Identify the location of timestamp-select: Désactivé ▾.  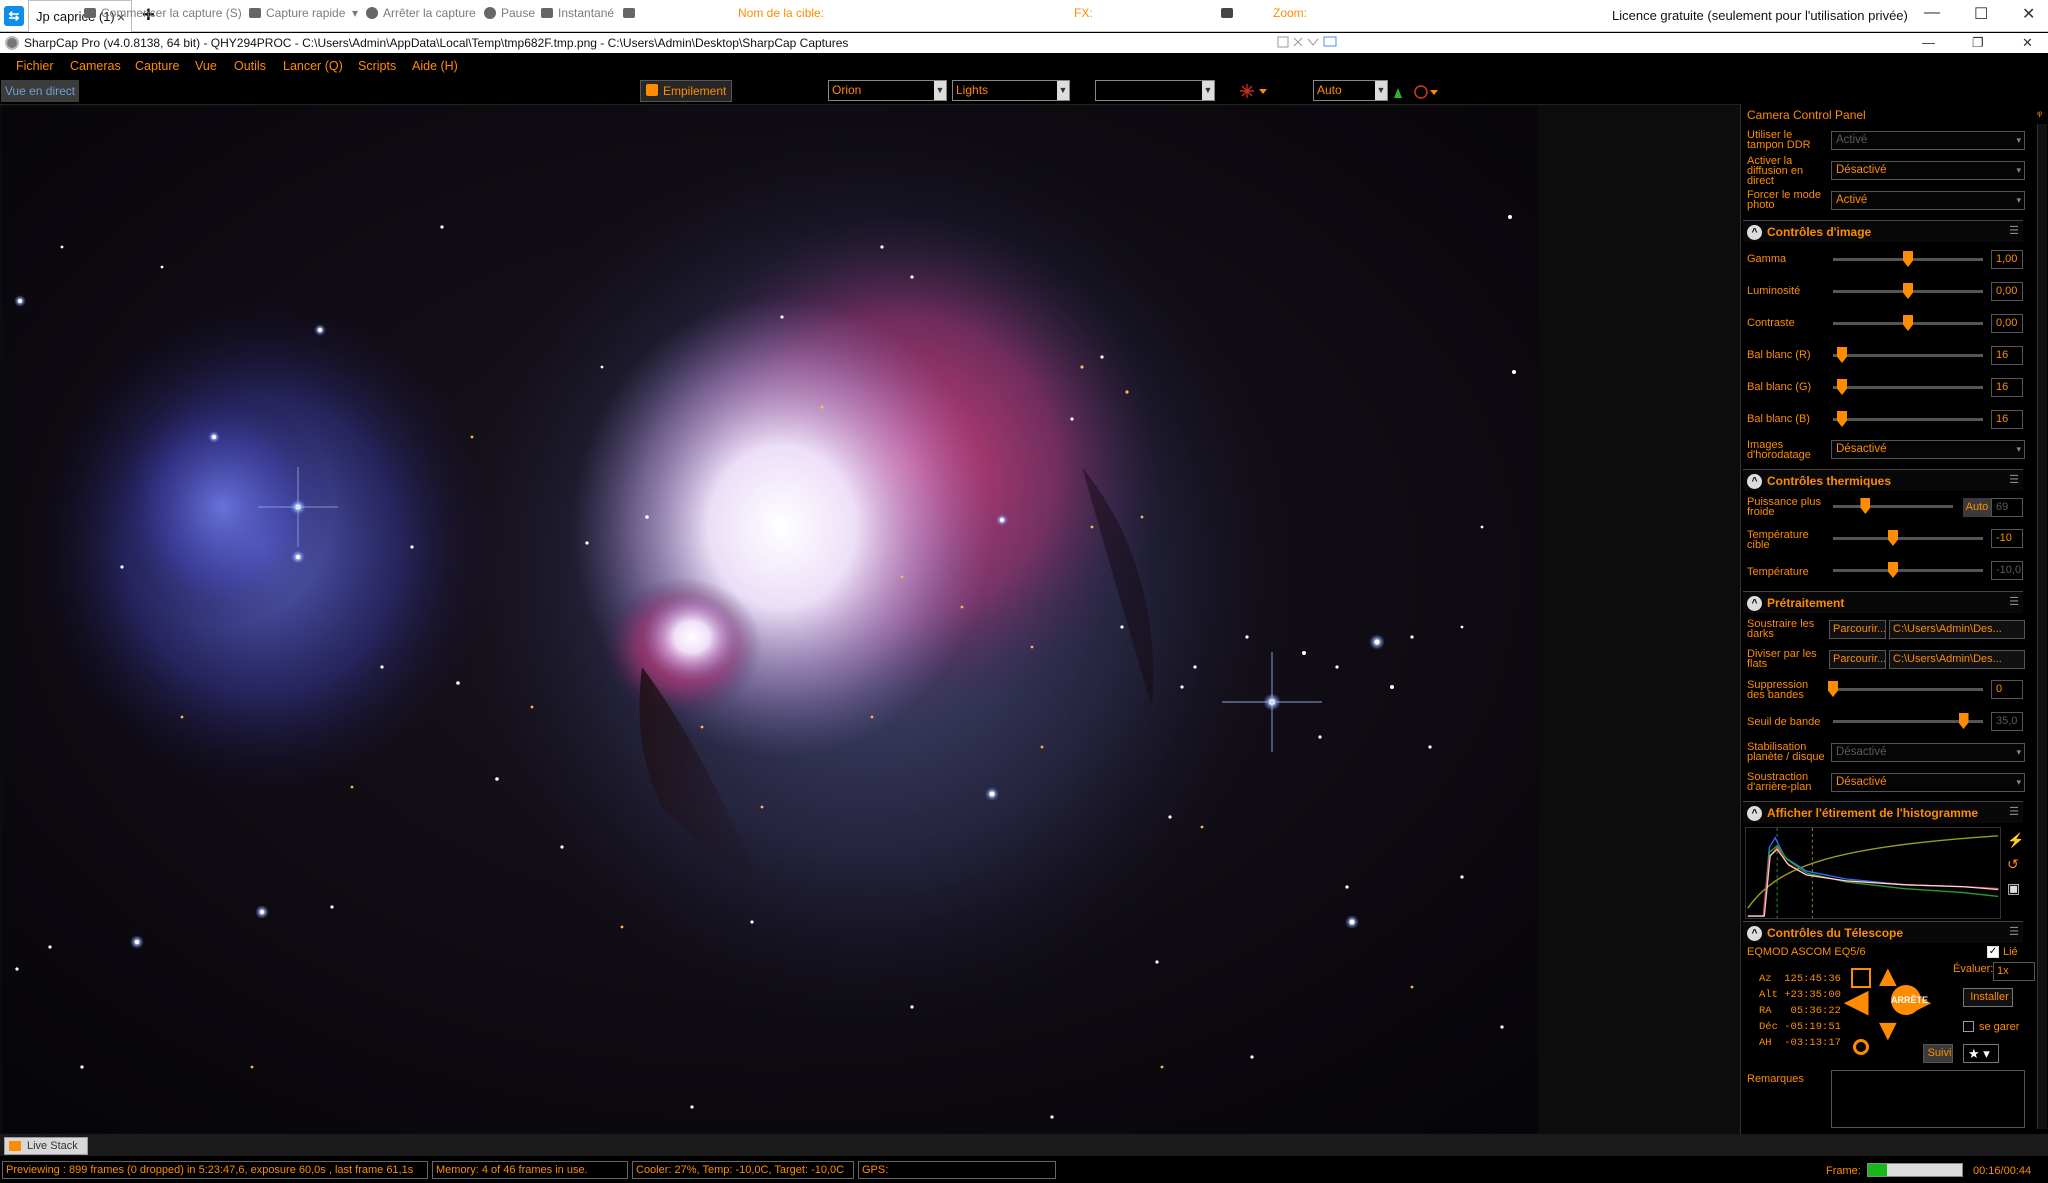
(1928, 449).